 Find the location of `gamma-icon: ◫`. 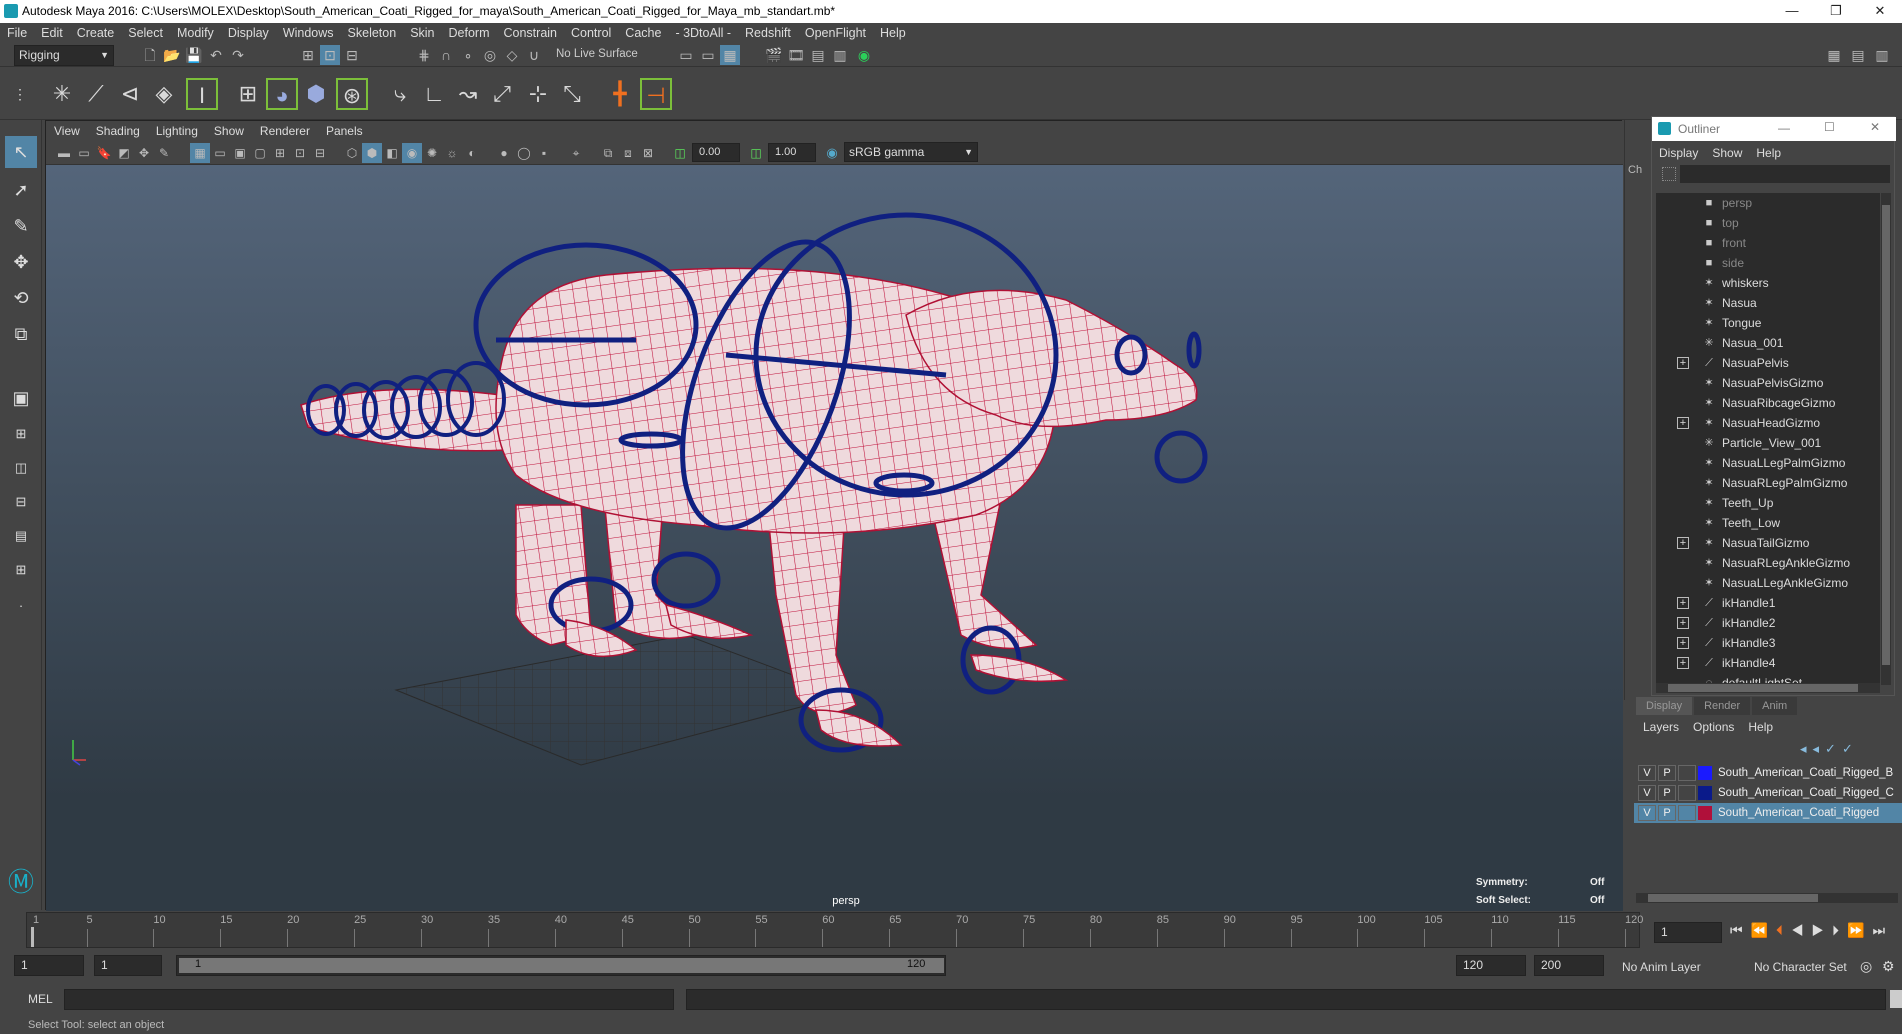

gamma-icon: ◫ is located at coordinates (756, 153).